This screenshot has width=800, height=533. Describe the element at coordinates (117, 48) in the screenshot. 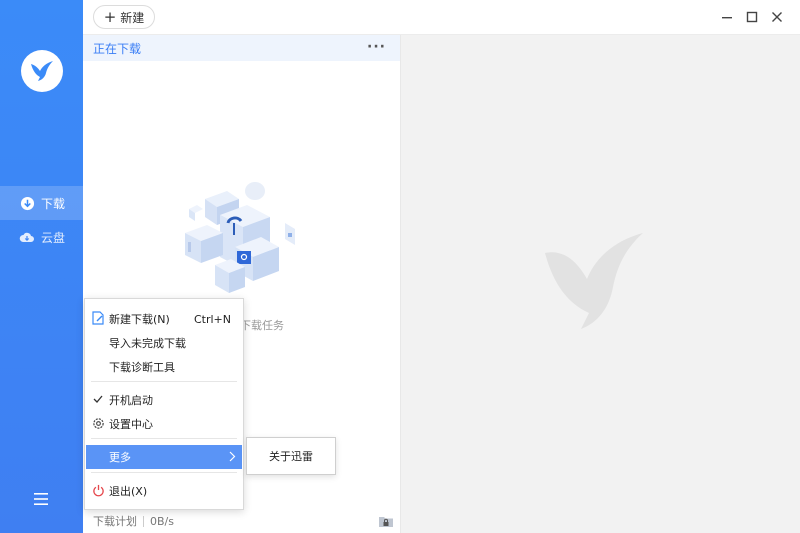

I see `section-title: 正在下载` at that location.